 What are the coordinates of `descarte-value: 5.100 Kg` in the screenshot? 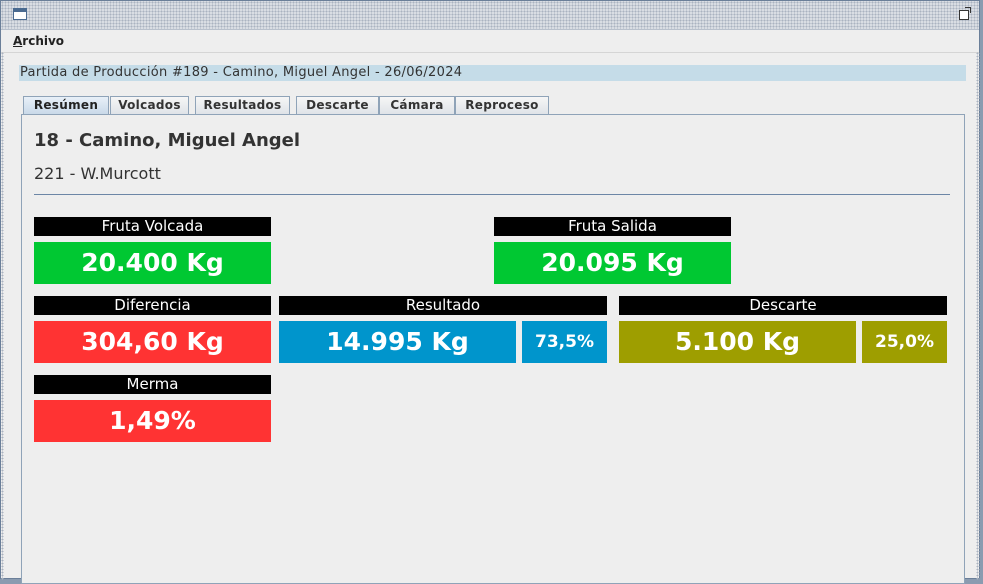 It's located at (737, 342).